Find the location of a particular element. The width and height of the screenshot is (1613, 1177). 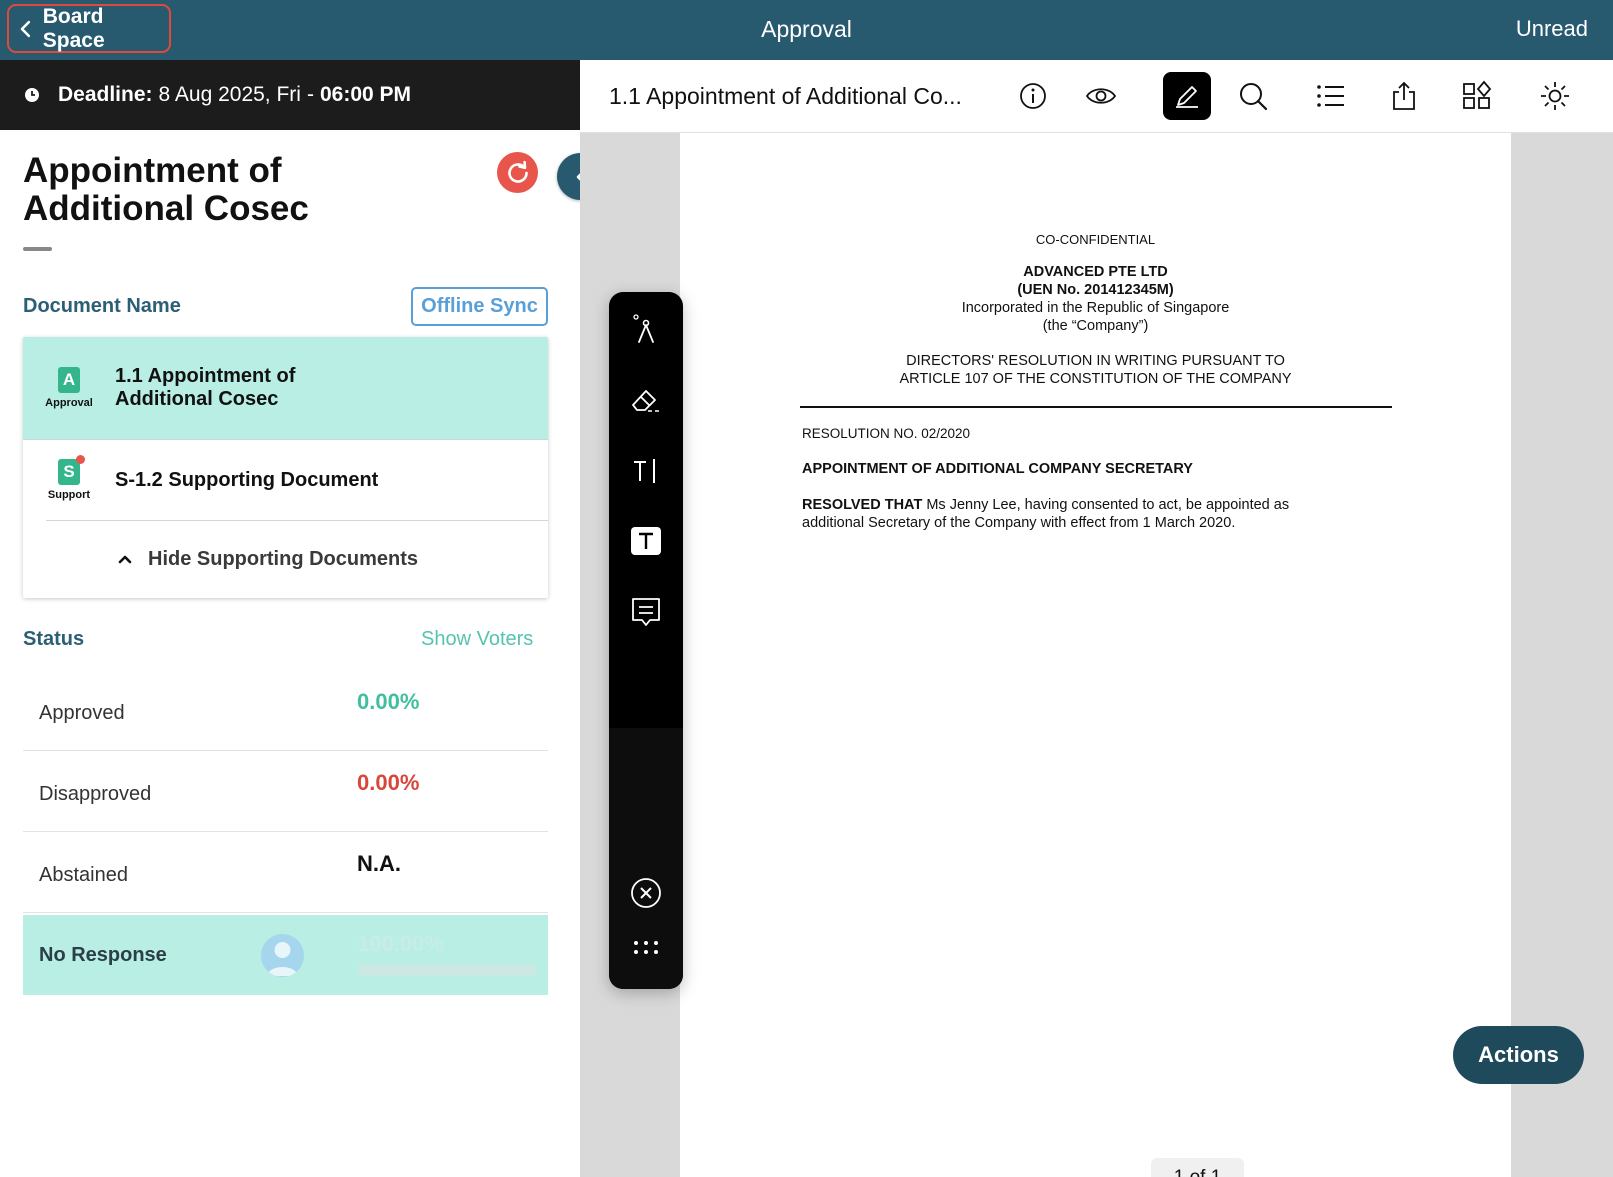

approval-doc-icon: A is located at coordinates (69, 380).